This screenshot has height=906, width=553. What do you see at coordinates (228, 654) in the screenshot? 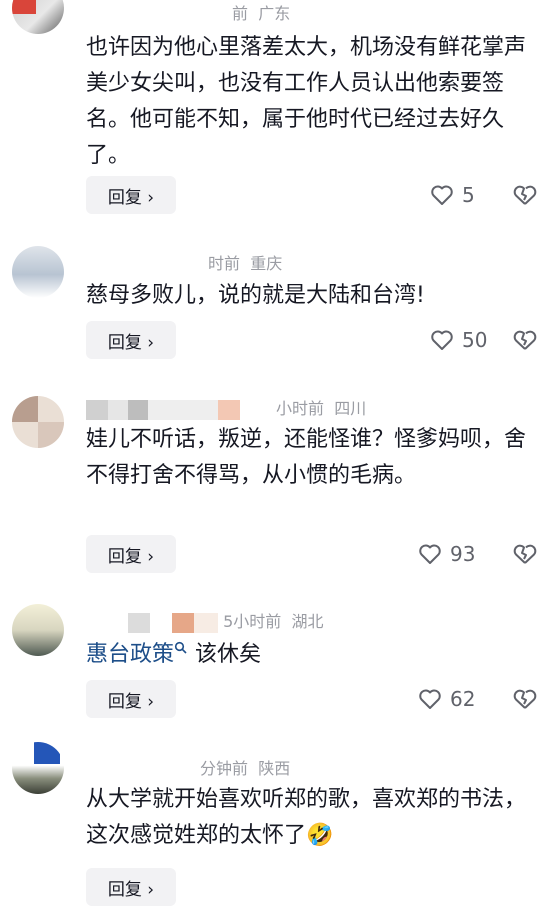
I see `comment-text-rest: 该休矣` at bounding box center [228, 654].